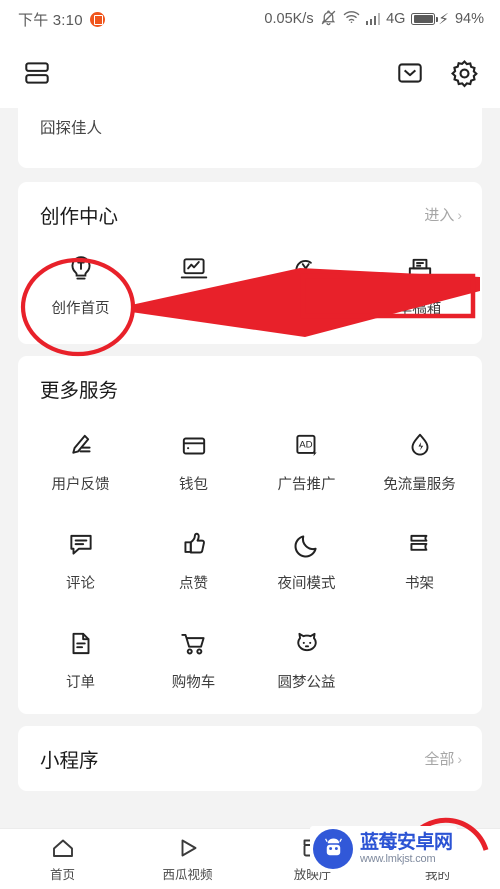 The image size is (500, 889). Describe the element at coordinates (194, 644) in the screenshot. I see `shopping-cart-icon` at that location.